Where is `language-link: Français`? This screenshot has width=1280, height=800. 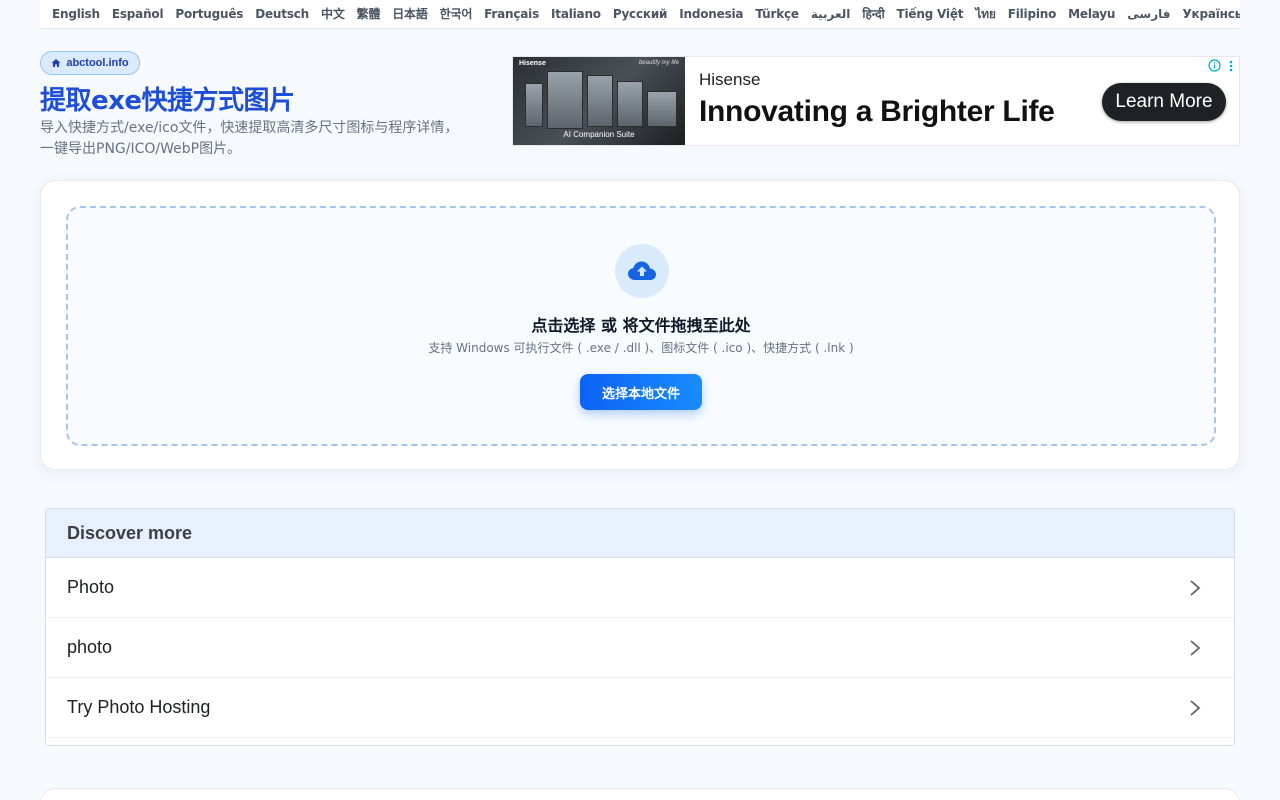 language-link: Français is located at coordinates (511, 14).